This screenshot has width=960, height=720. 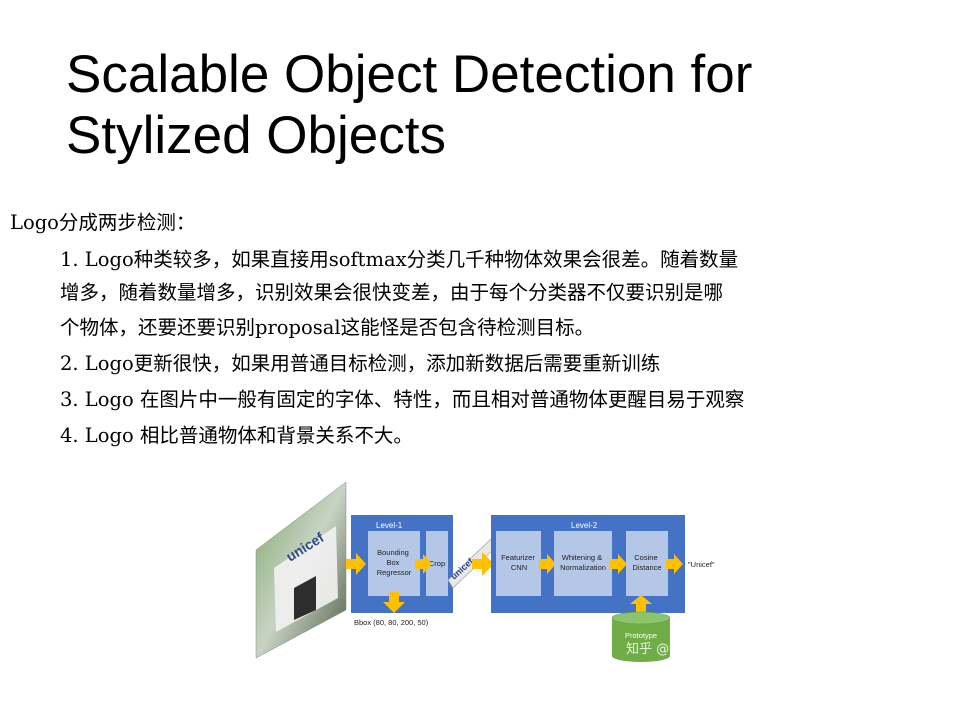 I want to click on bbox-caption: Bbox (80, 80, 200, 50), so click(x=391, y=622).